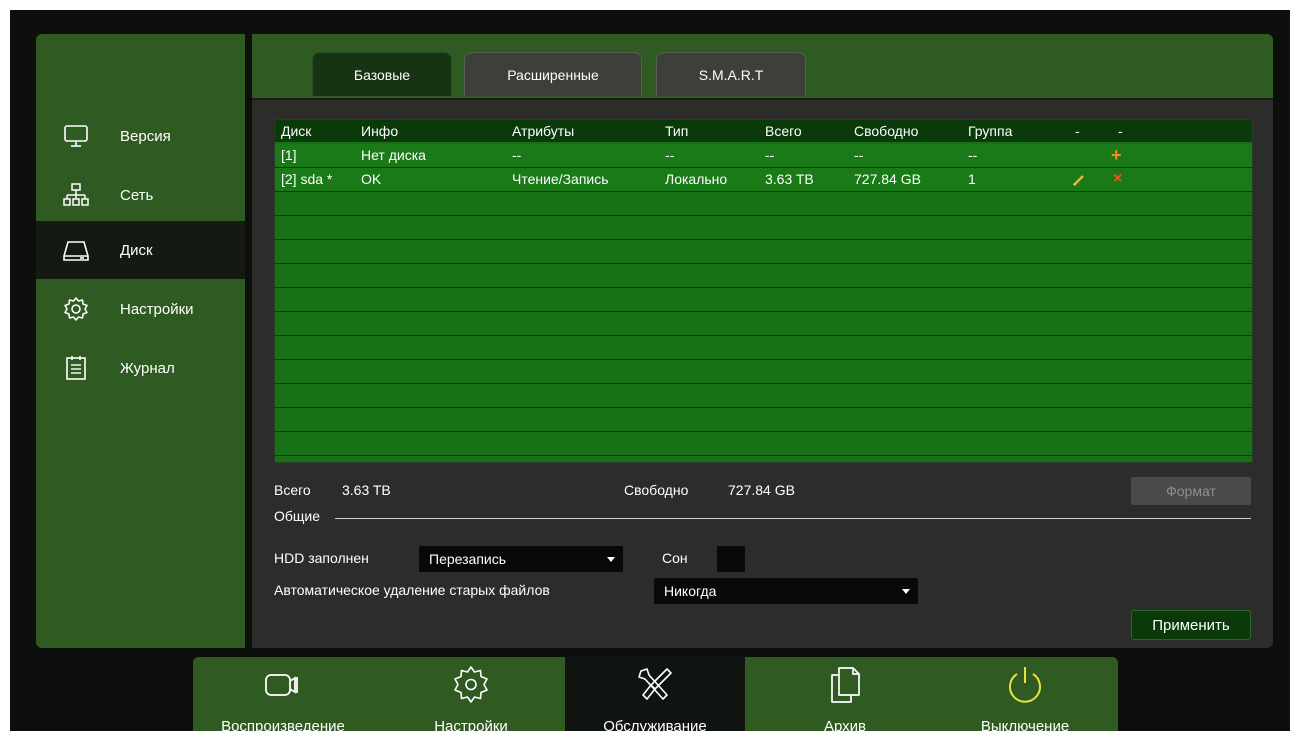 Image resolution: width=1290 pixels, height=731 pixels. What do you see at coordinates (1120, 131) in the screenshot?
I see `col-action: -` at bounding box center [1120, 131].